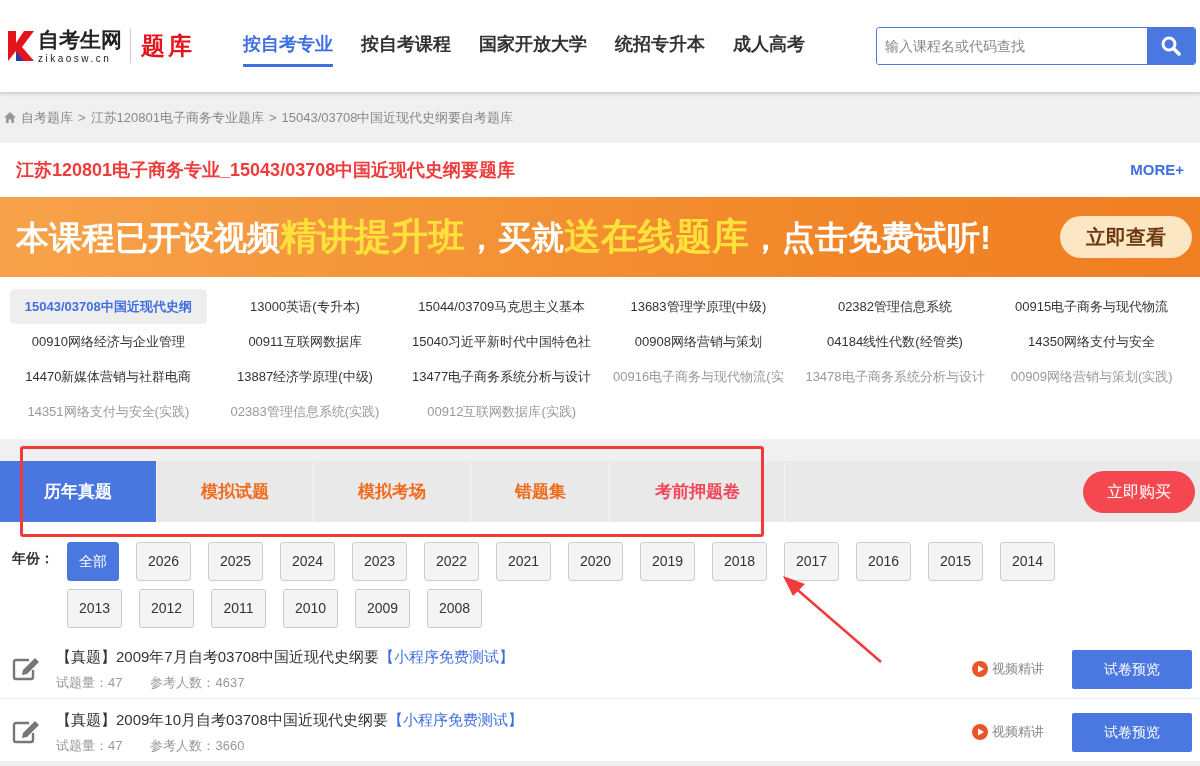 The width and height of the screenshot is (1200, 766). I want to click on view-button: 立即查看, so click(1126, 237).